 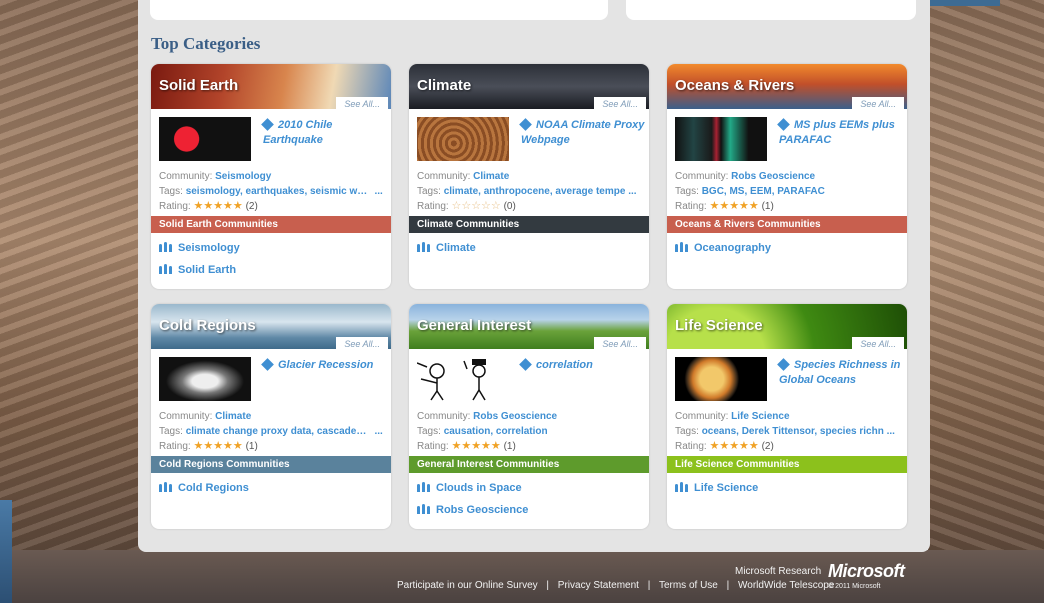 What do you see at coordinates (324, 365) in the screenshot?
I see `featured-link: Glacier Recession` at bounding box center [324, 365].